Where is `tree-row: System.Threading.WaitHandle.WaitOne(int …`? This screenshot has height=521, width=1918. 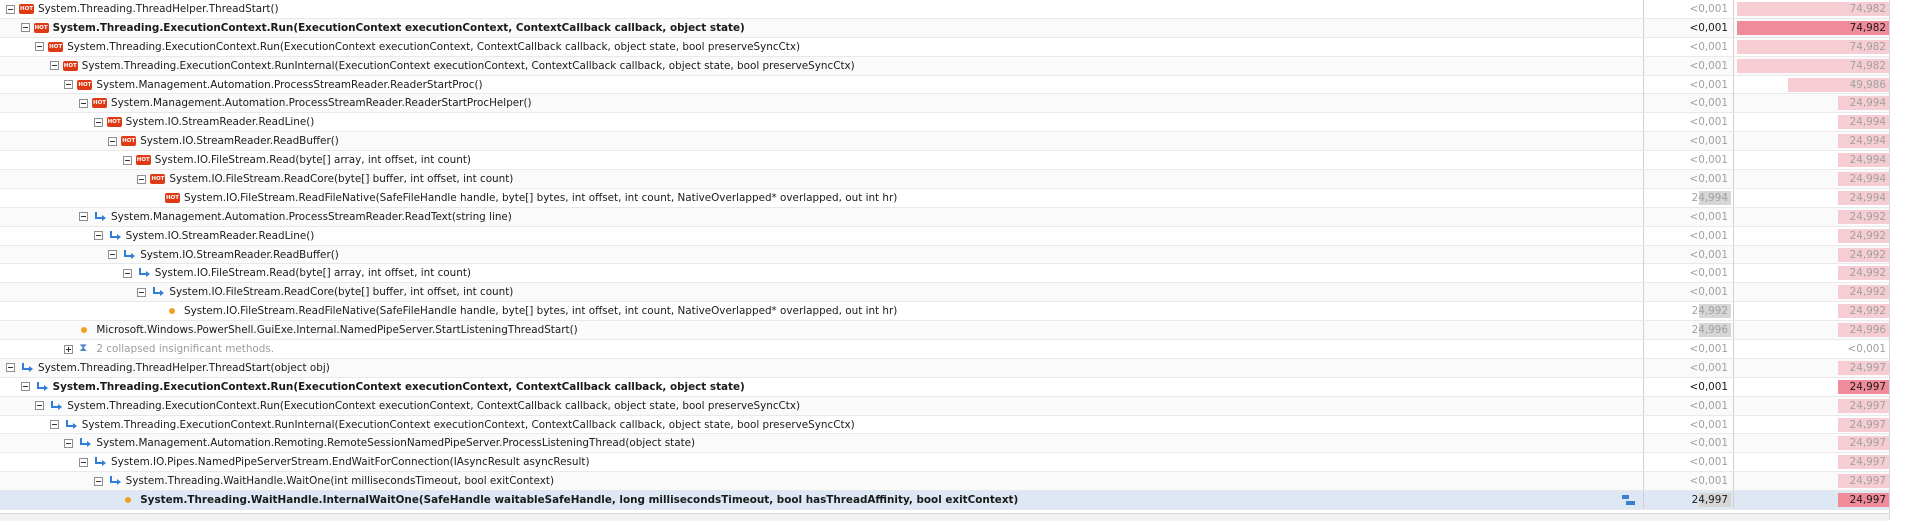
tree-row: System.Threading.WaitHandle.WaitOne(int … is located at coordinates (959, 482).